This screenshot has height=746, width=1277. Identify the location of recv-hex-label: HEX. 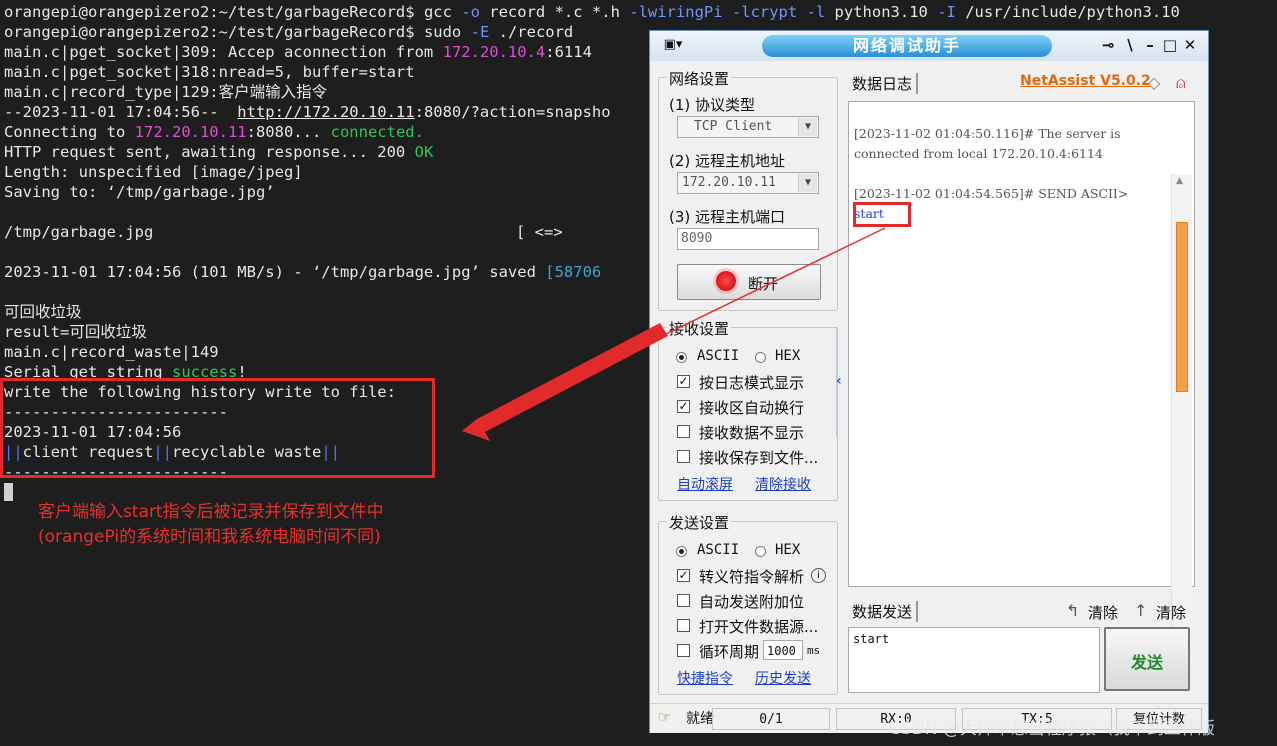
(788, 356).